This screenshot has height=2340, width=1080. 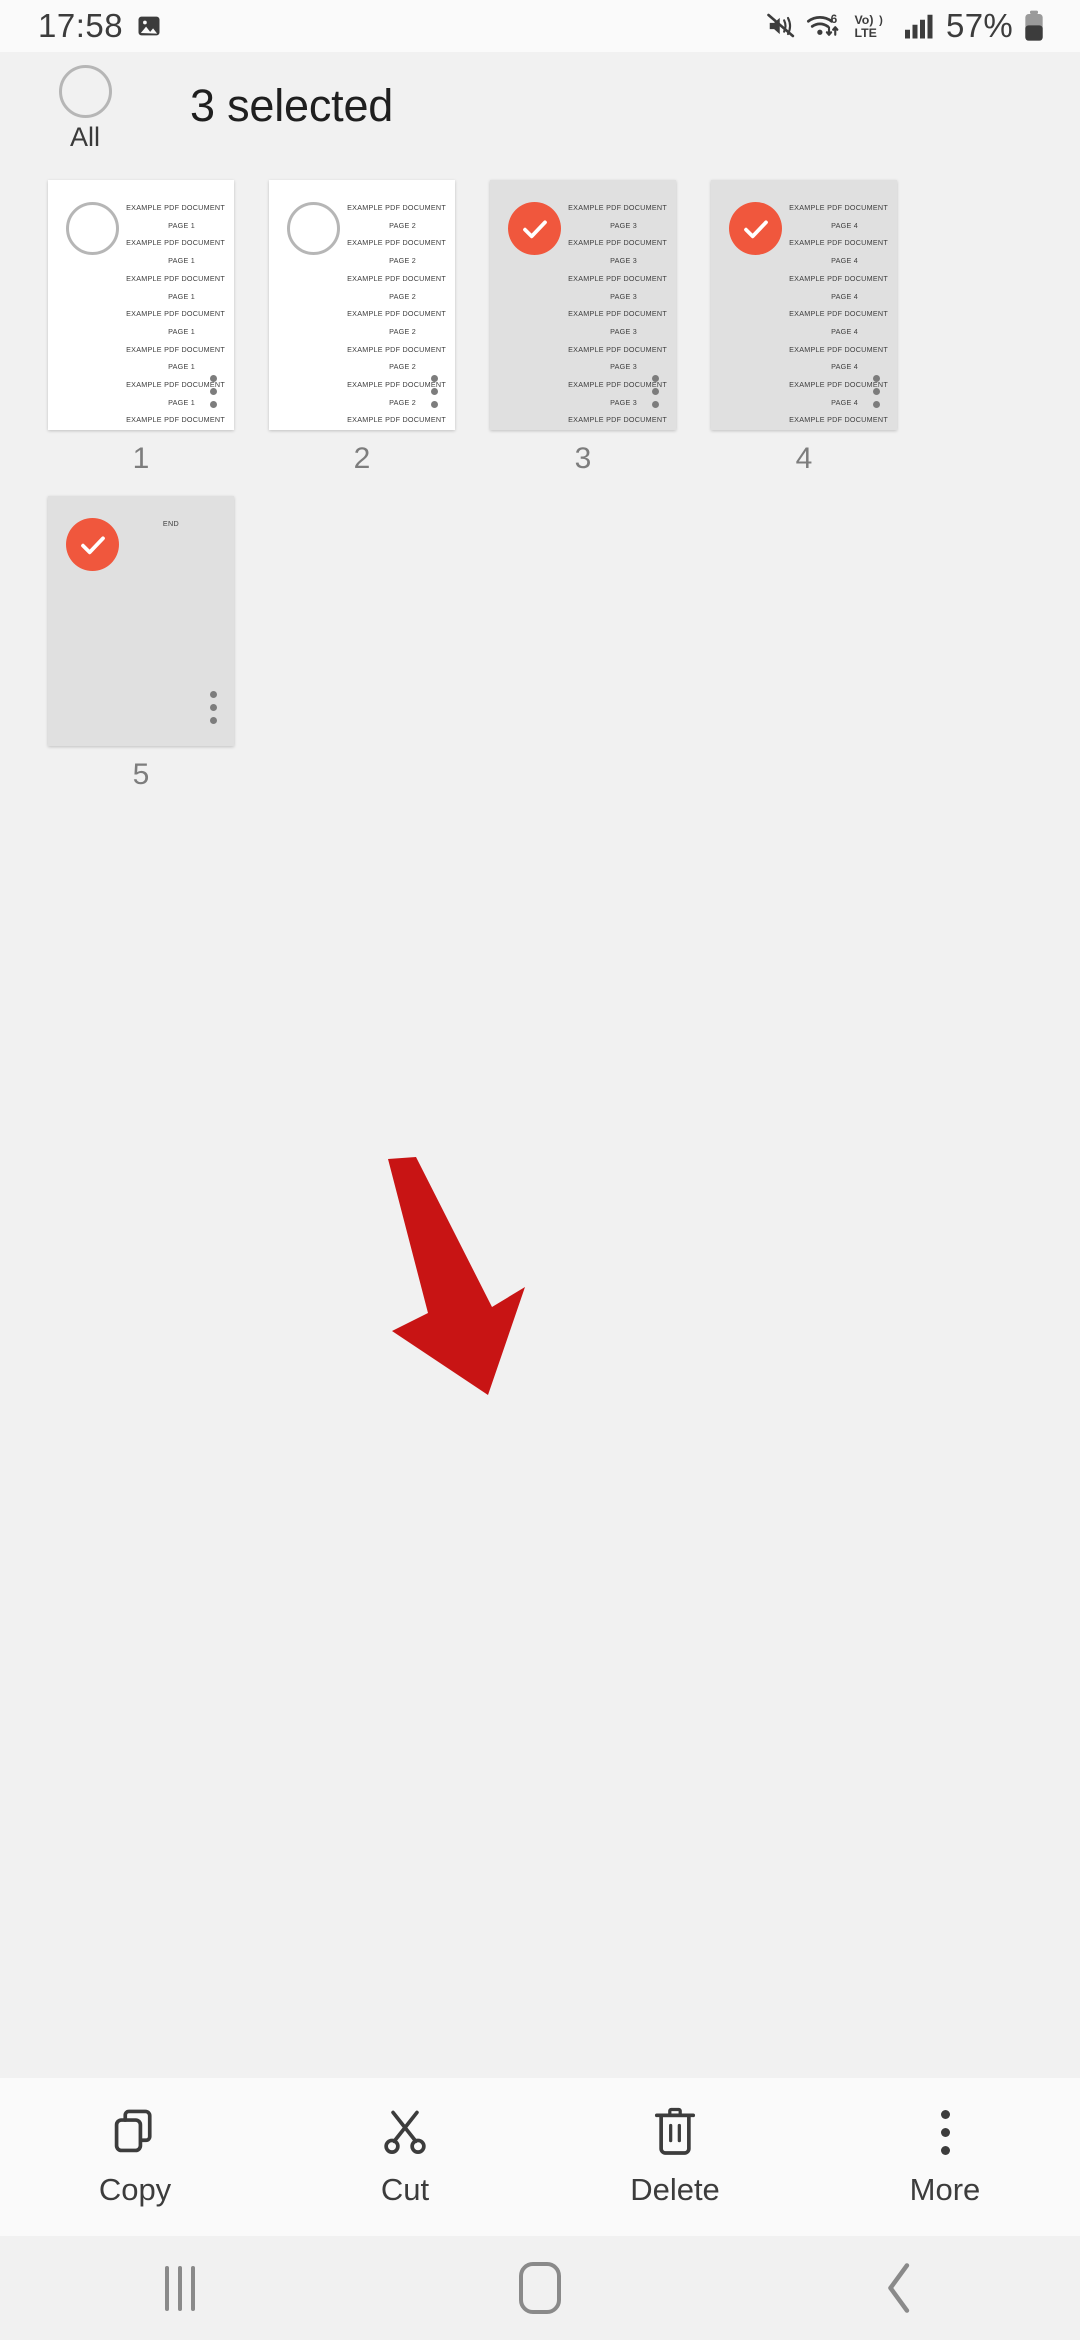 I want to click on page-cell: END 5, so click(x=158, y=644).